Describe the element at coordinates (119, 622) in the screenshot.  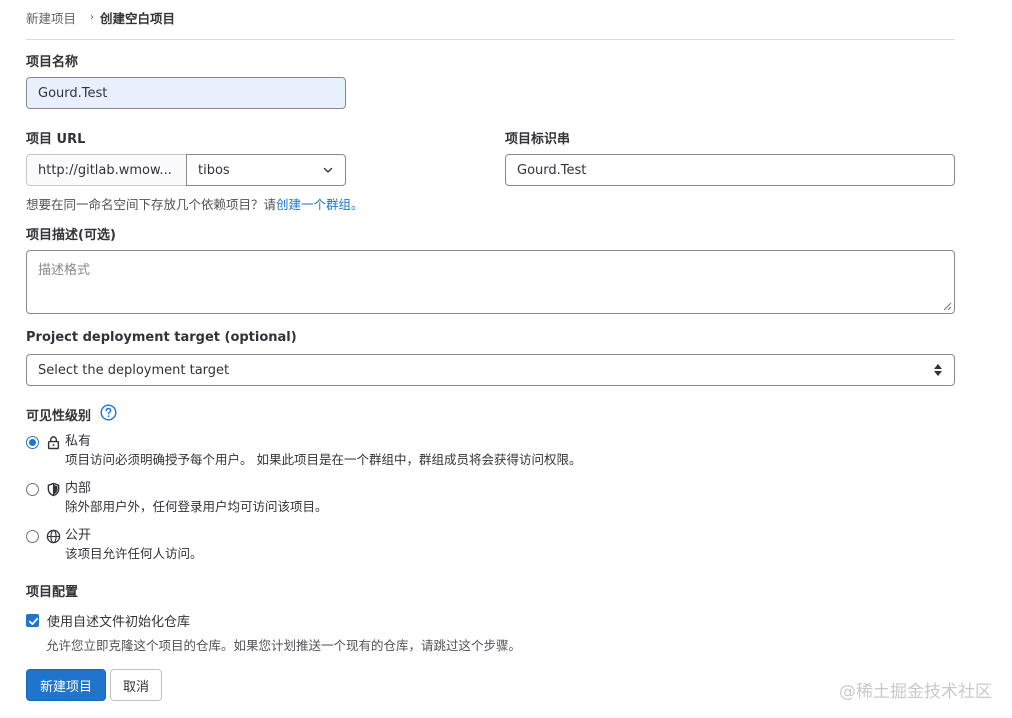
I see `readme-label: 使用自述文件初始化仓库` at that location.